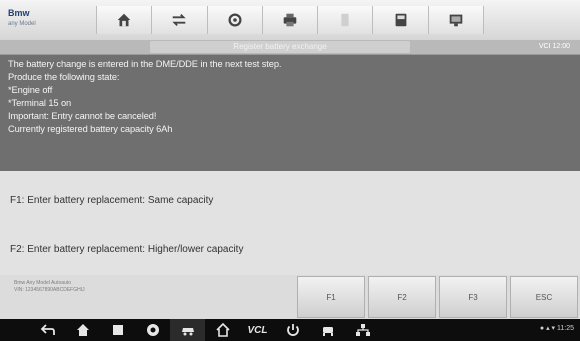 This screenshot has width=580, height=341. Describe the element at coordinates (43, 21) in the screenshot. I see `vehicle-brand: Bmw any Model` at that location.